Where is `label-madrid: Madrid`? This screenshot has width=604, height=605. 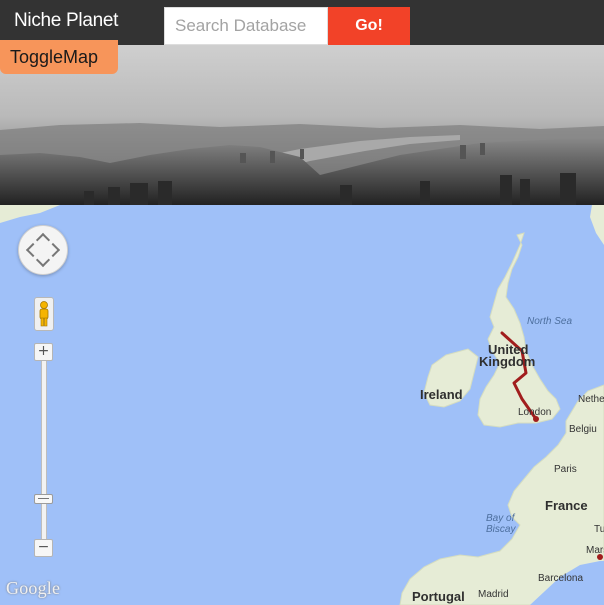
label-madrid: Madrid is located at coordinates (493, 594).